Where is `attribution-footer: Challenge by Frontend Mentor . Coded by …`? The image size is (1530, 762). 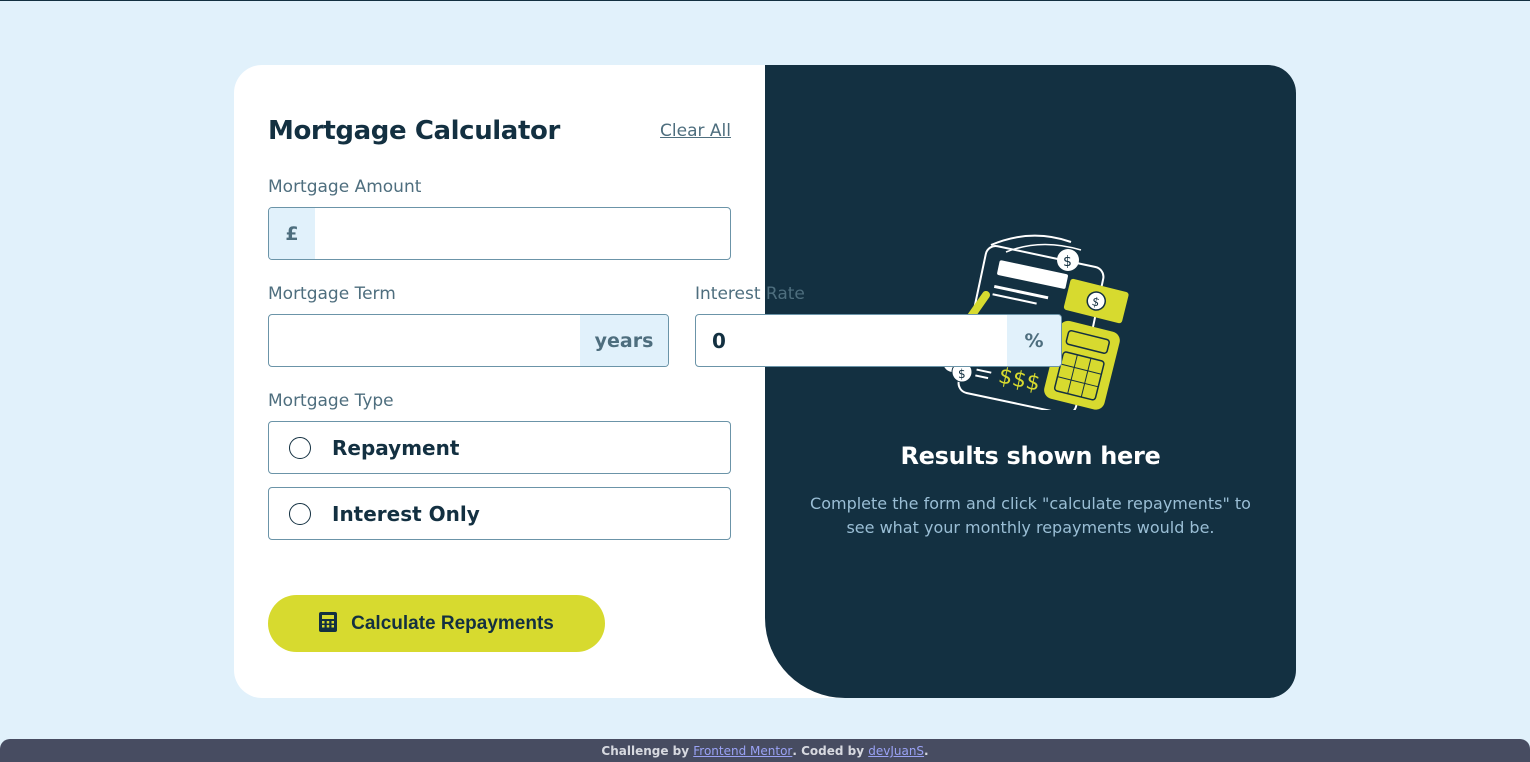
attribution-footer: Challenge by Frontend Mentor . Coded by … is located at coordinates (765, 750).